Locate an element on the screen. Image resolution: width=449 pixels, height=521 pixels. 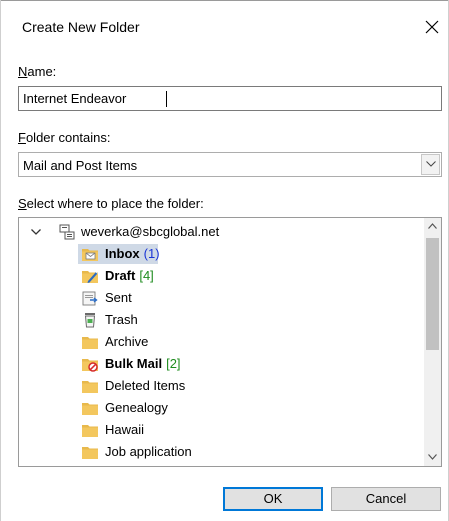
folder-name: Deleted Items is located at coordinates (145, 385).